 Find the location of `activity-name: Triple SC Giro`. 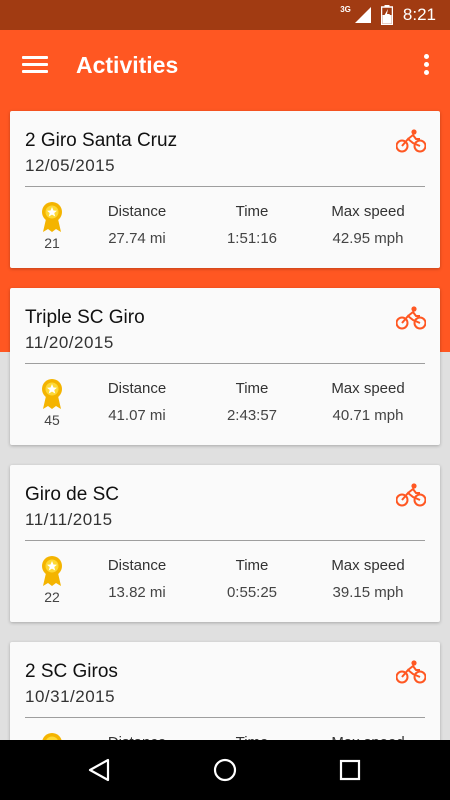

activity-name: Triple SC Giro is located at coordinates (85, 317).